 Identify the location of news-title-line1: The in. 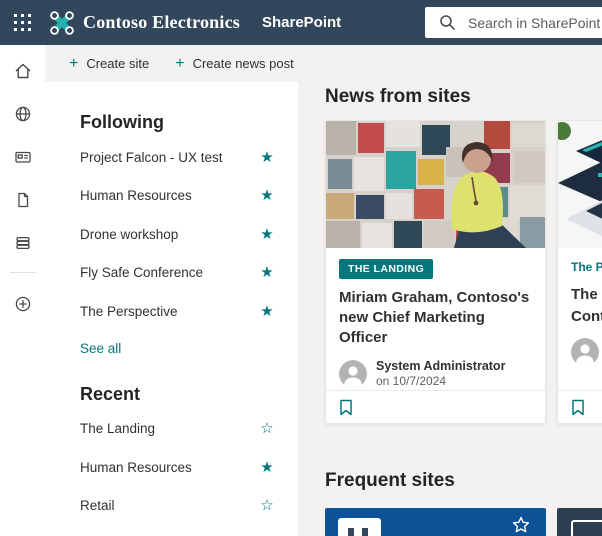
(586, 294).